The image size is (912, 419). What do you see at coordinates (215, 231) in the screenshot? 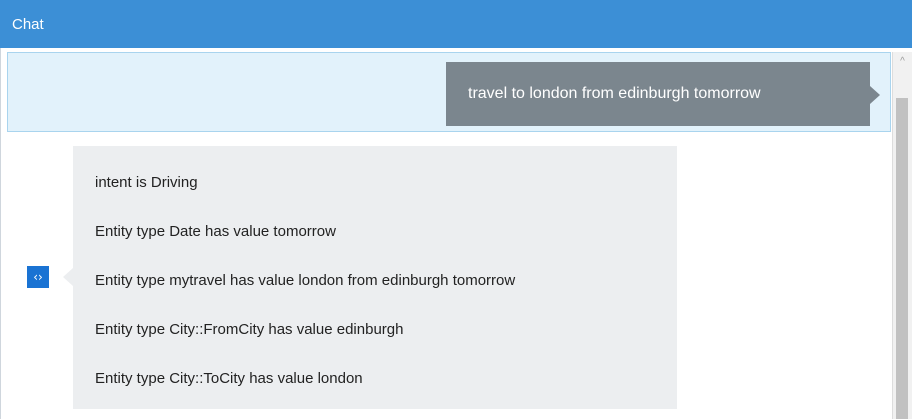
I see `bot-message-line: Entity type Date has value tomorrow` at bounding box center [215, 231].